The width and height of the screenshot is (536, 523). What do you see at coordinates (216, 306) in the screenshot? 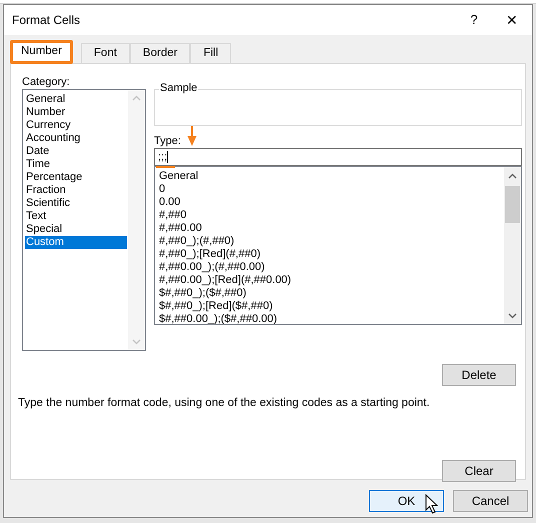
I see `format-item: $#,##0_);[Red]($#,##0)` at bounding box center [216, 306].